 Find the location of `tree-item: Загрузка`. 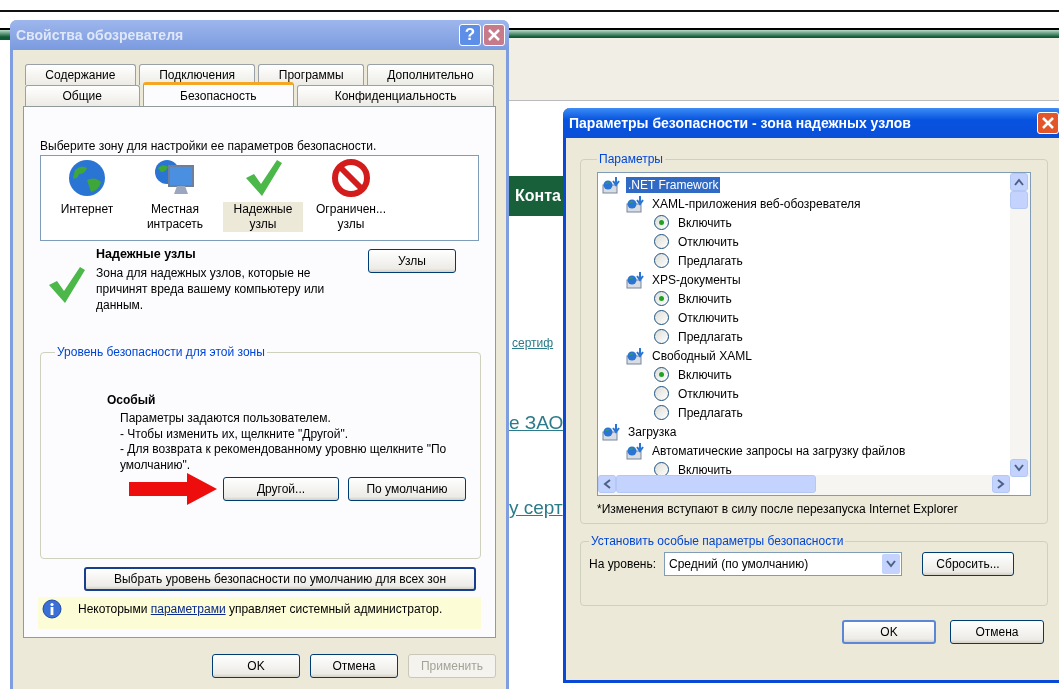

tree-item: Загрузка is located at coordinates (652, 431).